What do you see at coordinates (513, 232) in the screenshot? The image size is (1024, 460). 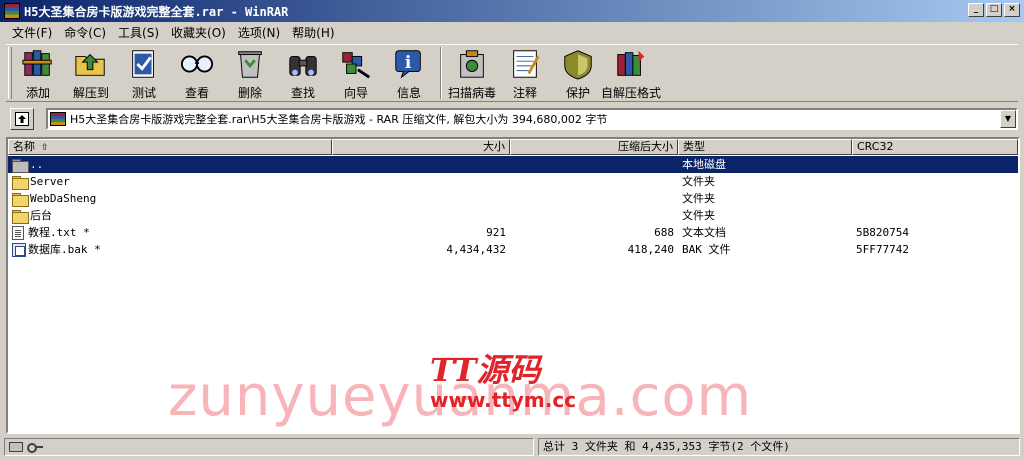 I see `table-row: 教程.txt * 921 688 文本文档 5B820754` at bounding box center [513, 232].